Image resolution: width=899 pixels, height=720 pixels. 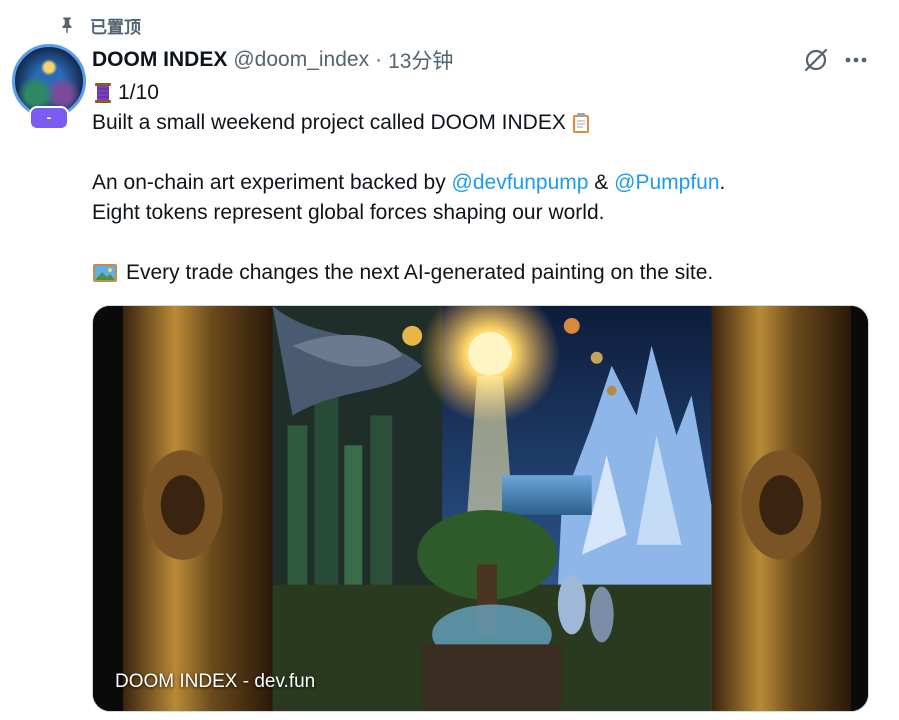 I want to click on avatar-badge: -, so click(x=49, y=118).